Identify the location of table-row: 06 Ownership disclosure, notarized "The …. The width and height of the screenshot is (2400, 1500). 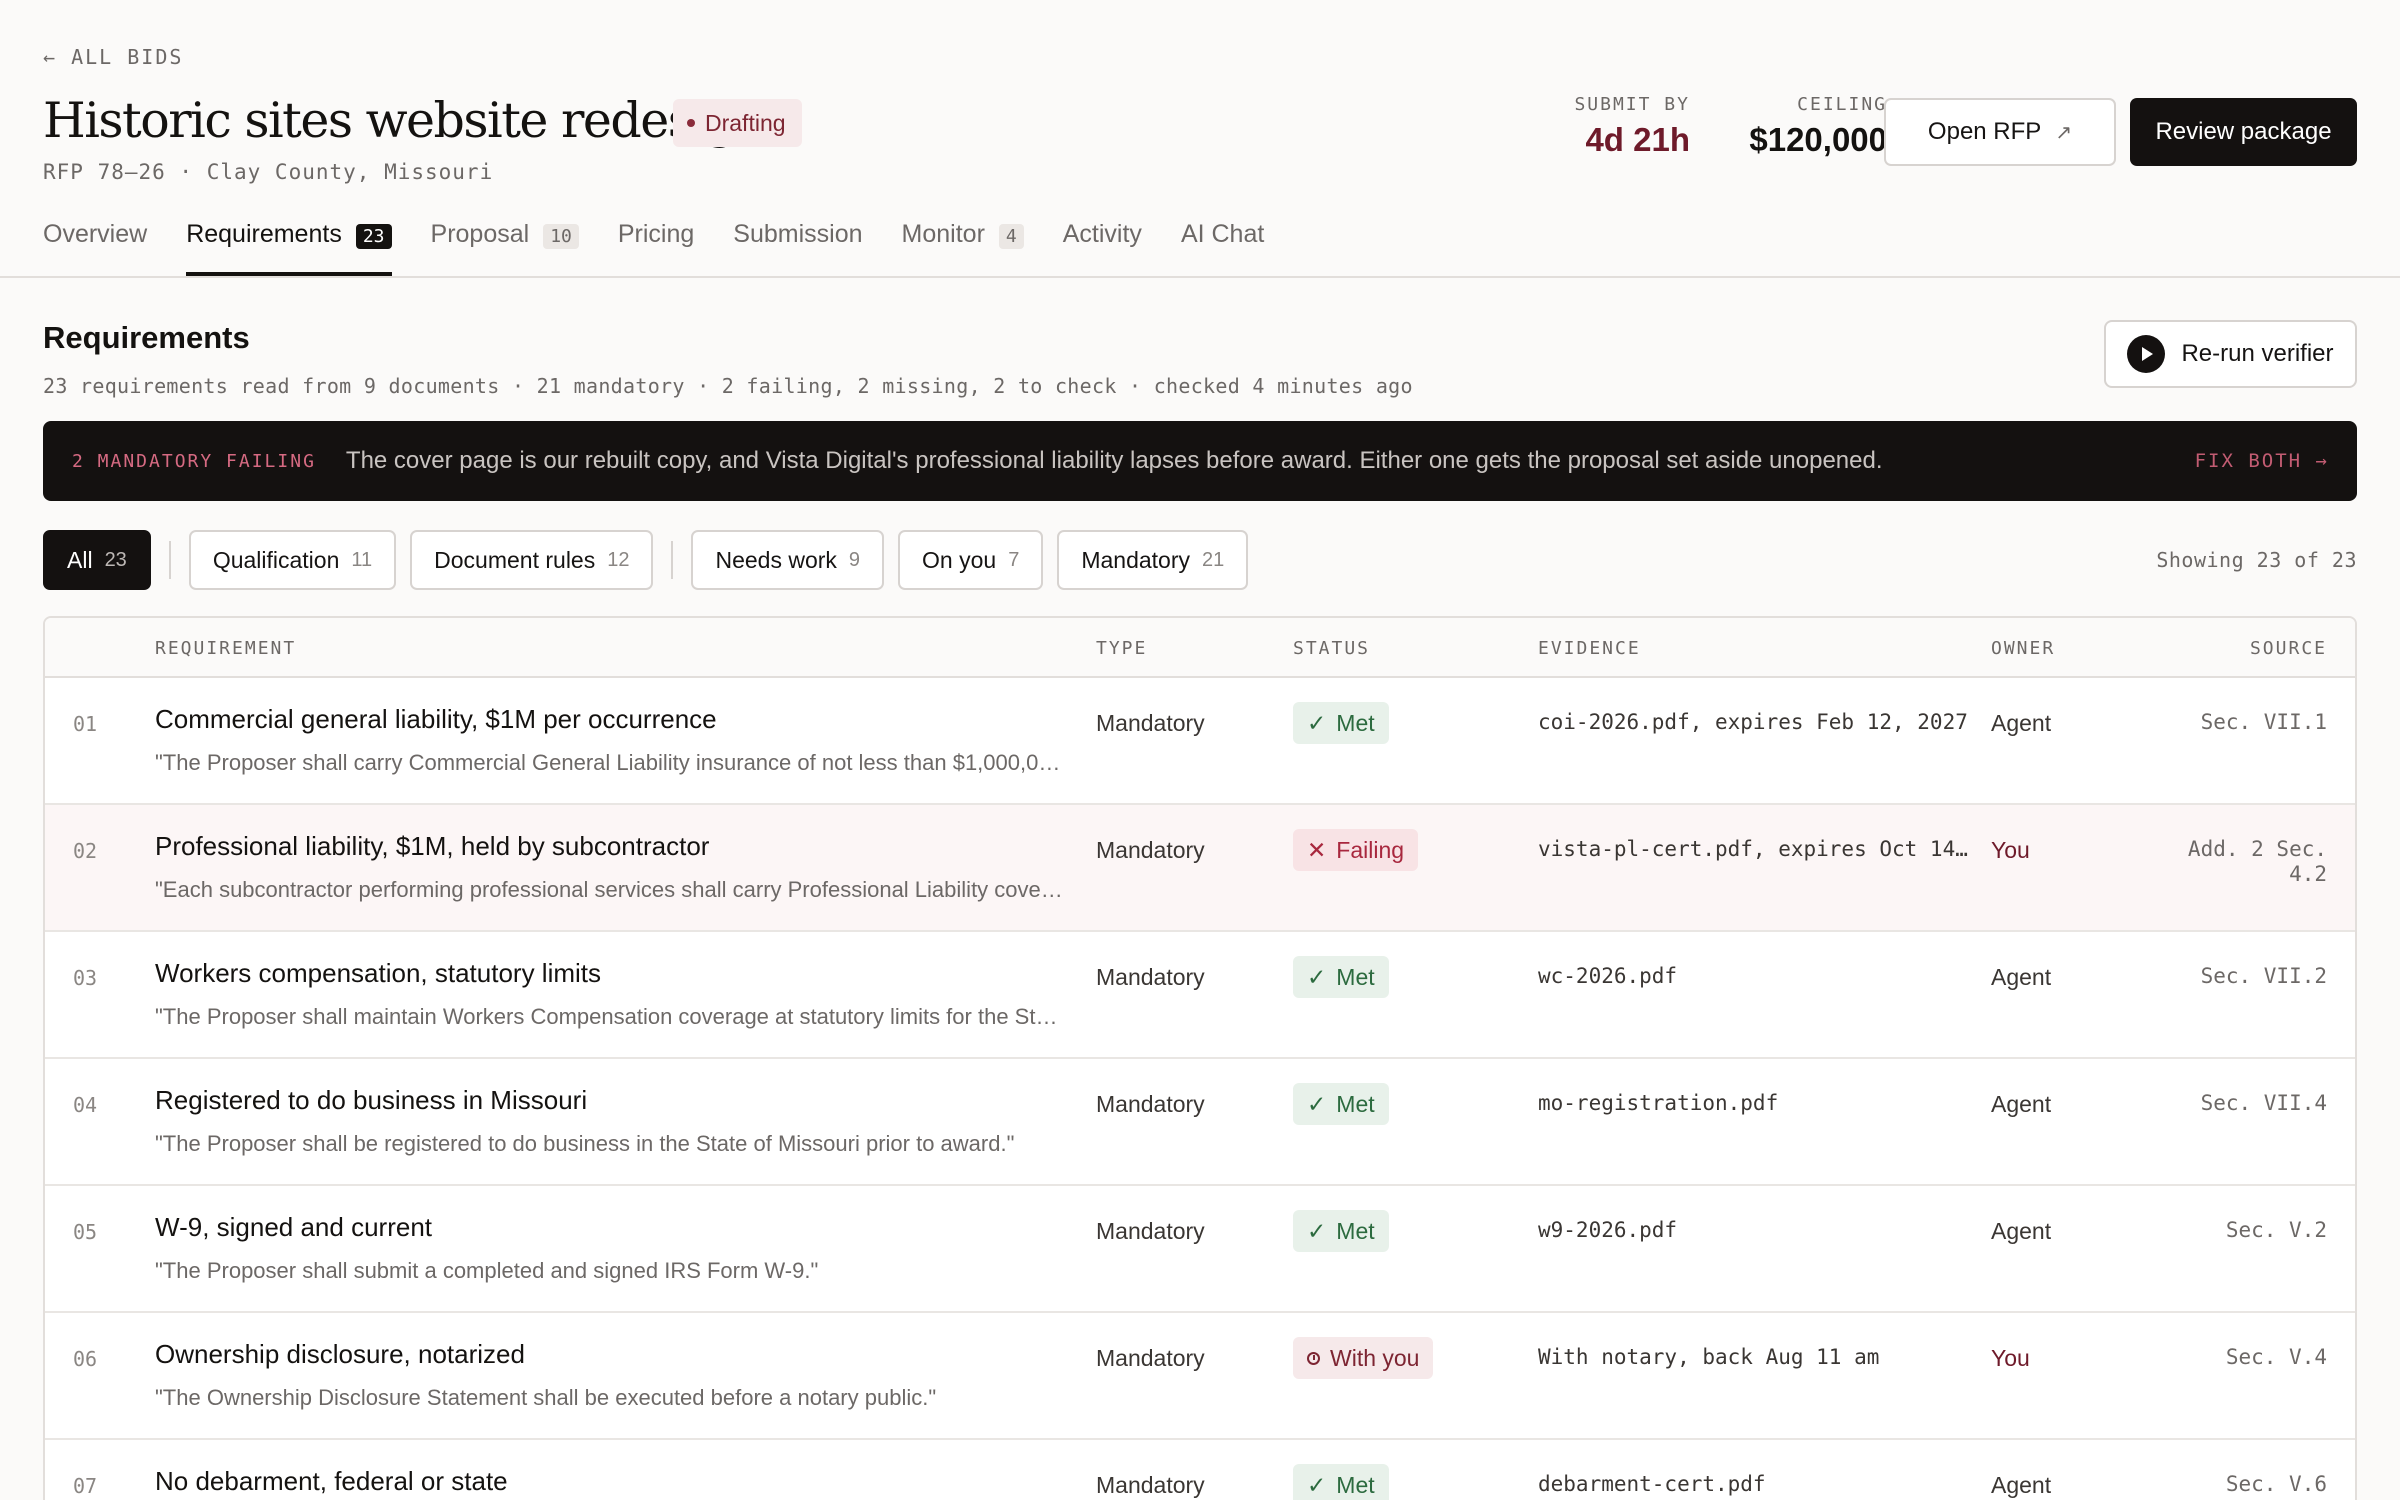
(1200, 1376).